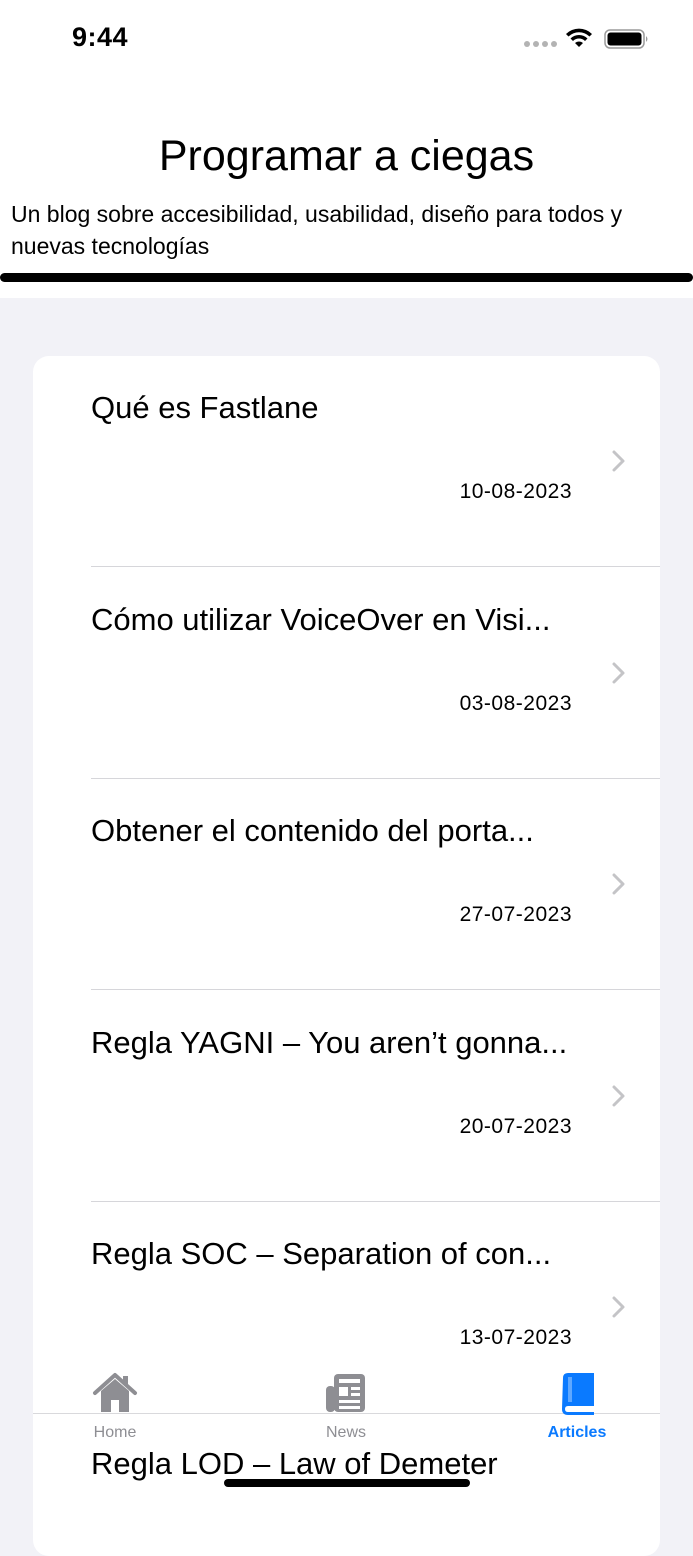  Describe the element at coordinates (100, 37) in the screenshot. I see `status-time: 9:44` at that location.